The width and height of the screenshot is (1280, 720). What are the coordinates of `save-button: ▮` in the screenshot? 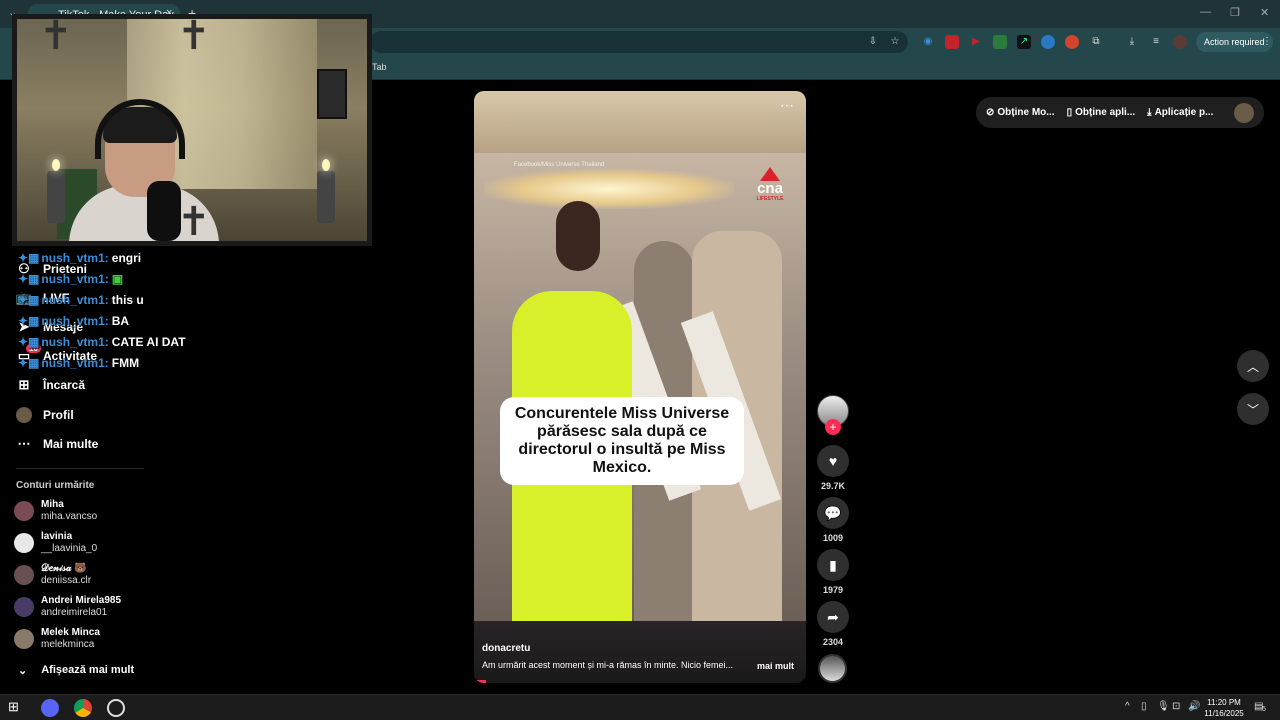 It's located at (833, 565).